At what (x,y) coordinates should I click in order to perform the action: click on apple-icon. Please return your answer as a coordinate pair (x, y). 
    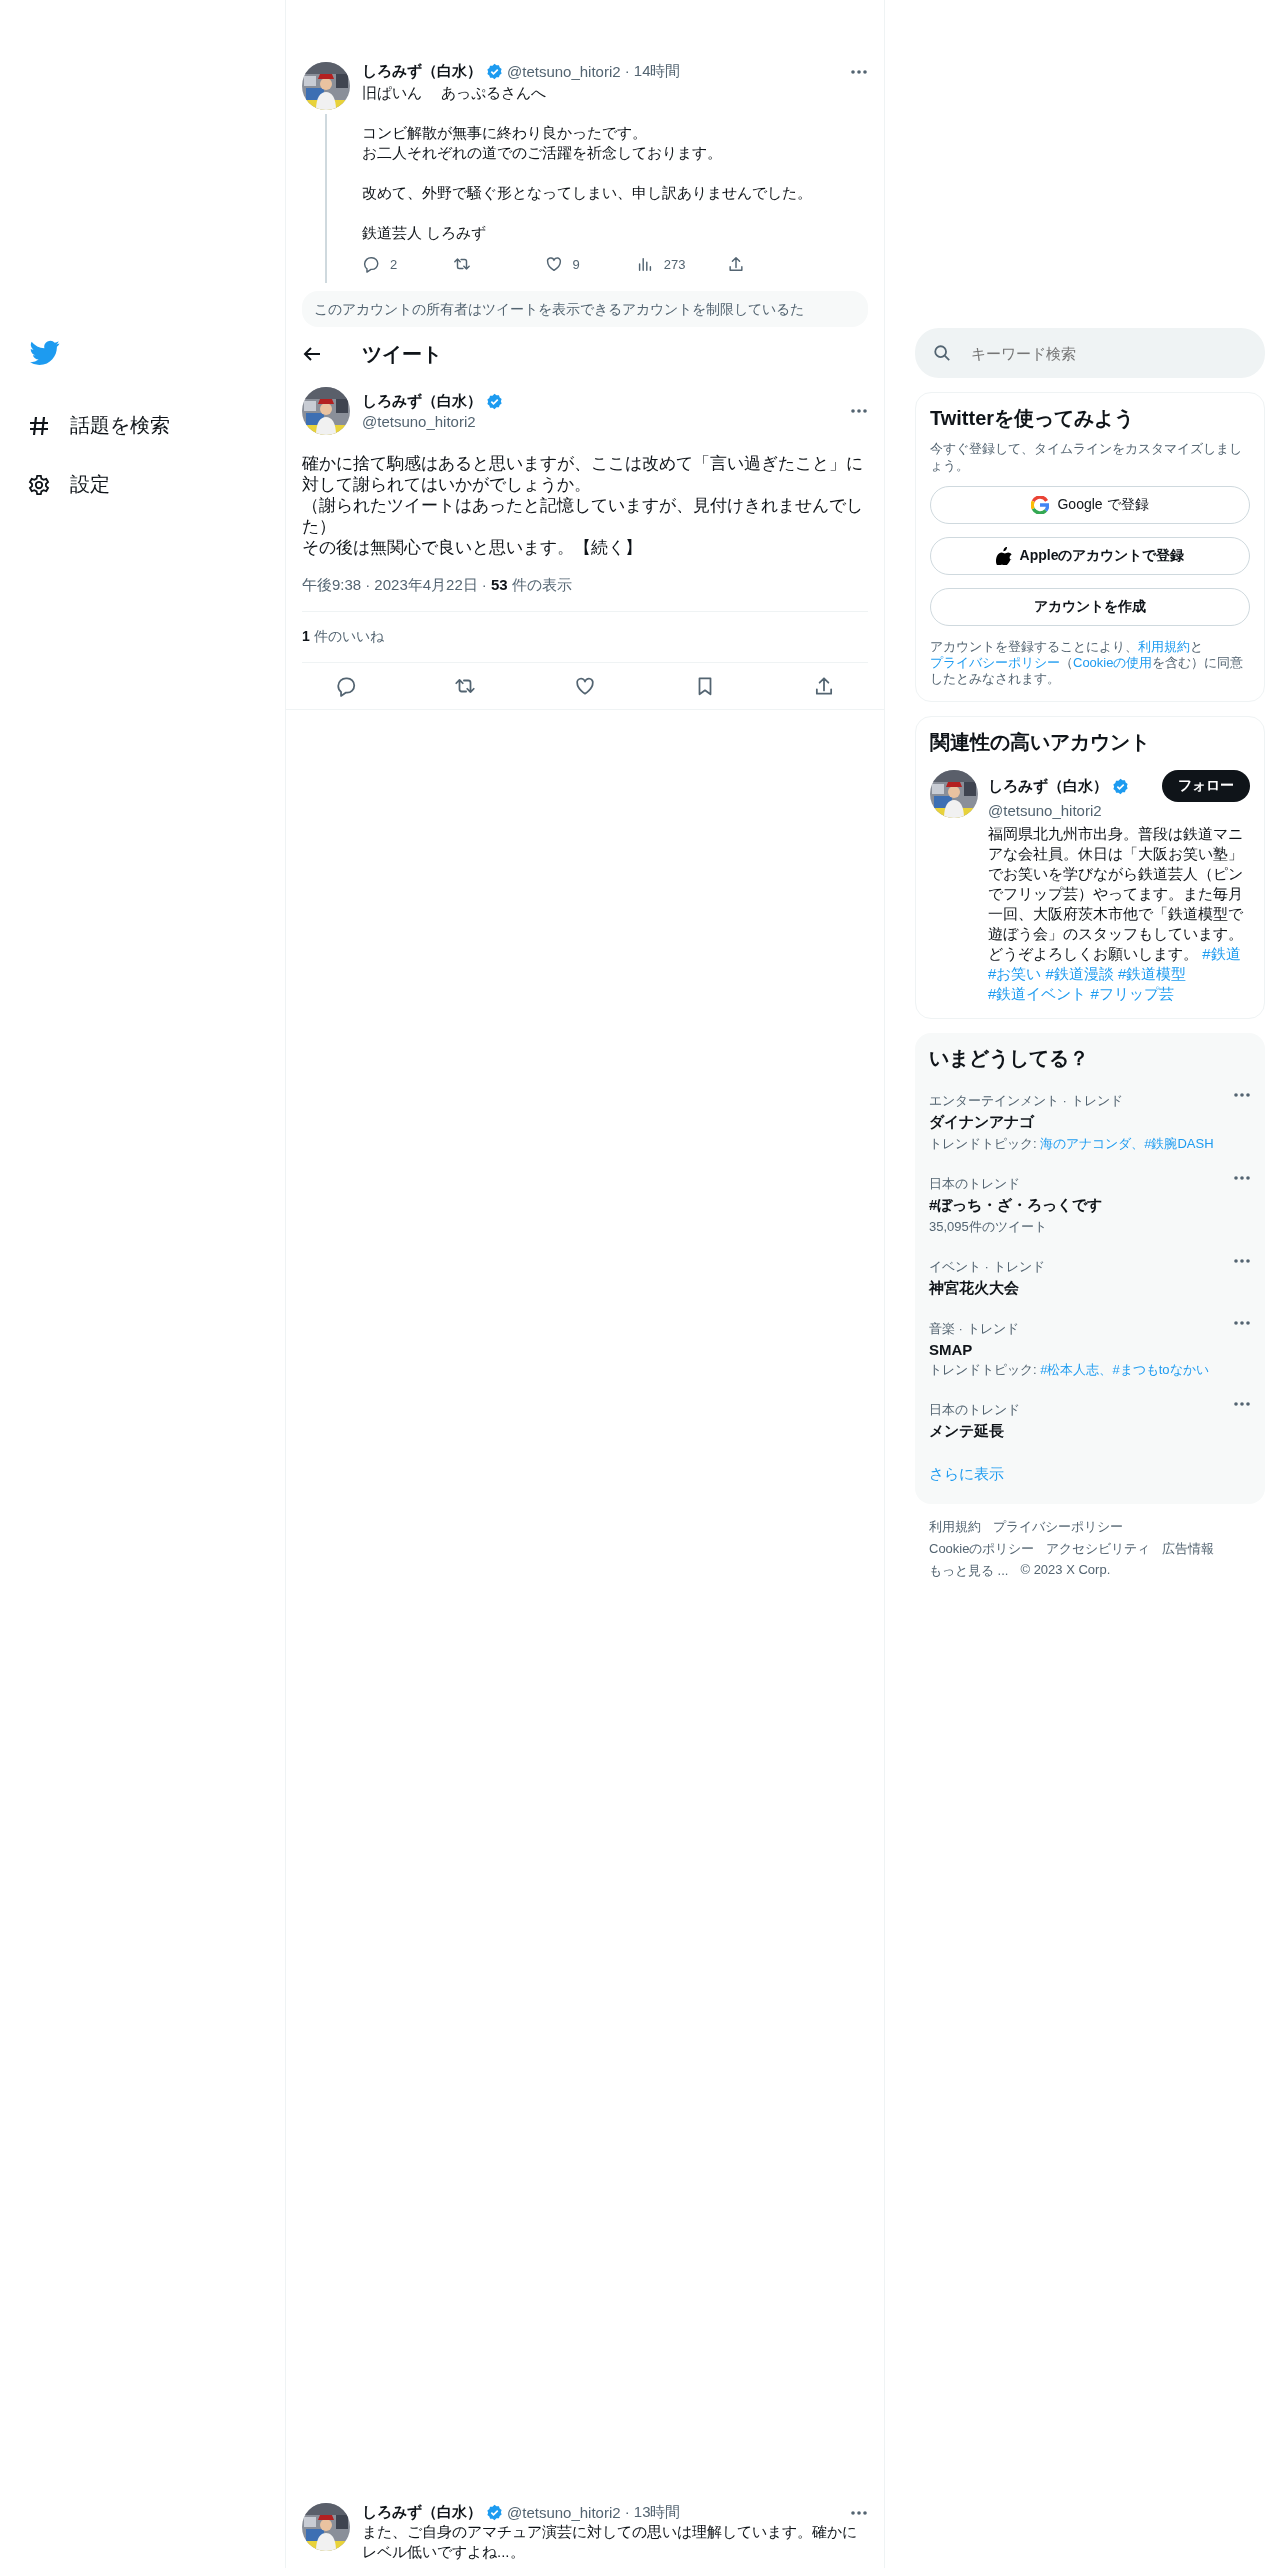
    Looking at the image, I should click on (1003, 556).